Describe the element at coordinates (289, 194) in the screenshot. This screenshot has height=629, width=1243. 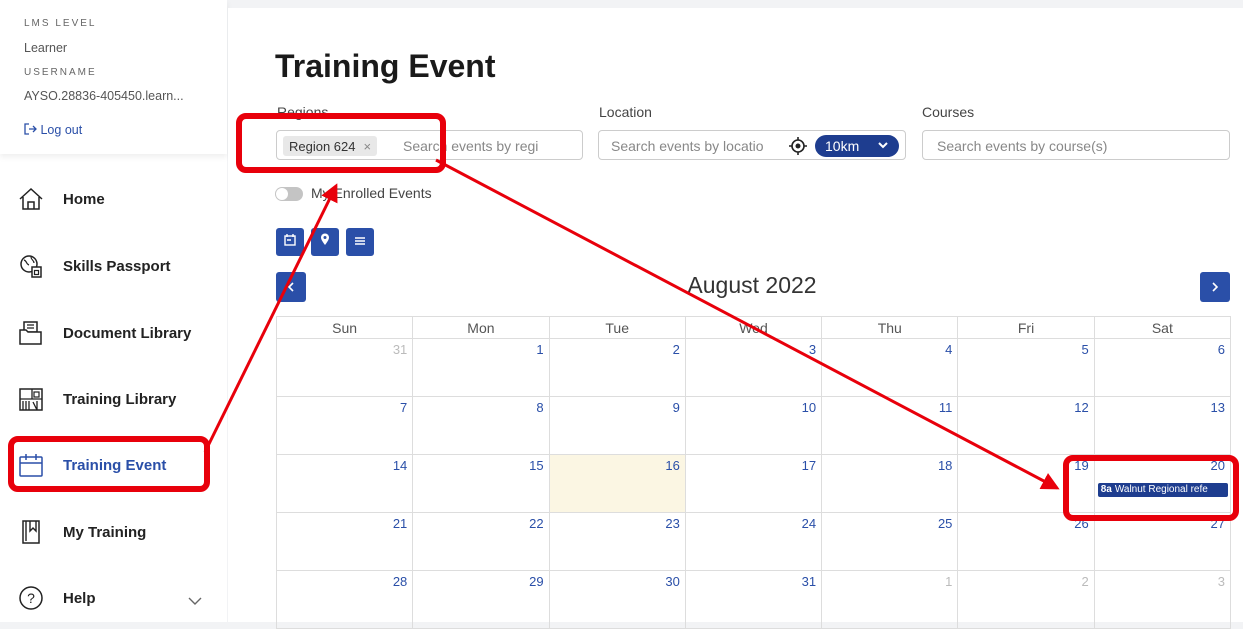
I see `enrolled-toggle` at that location.